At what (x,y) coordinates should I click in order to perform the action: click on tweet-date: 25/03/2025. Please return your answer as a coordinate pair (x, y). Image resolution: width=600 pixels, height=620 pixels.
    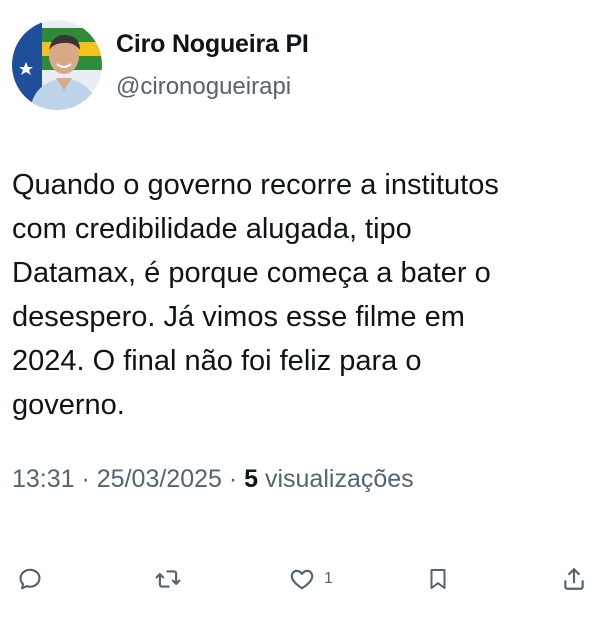
    Looking at the image, I should click on (159, 479).